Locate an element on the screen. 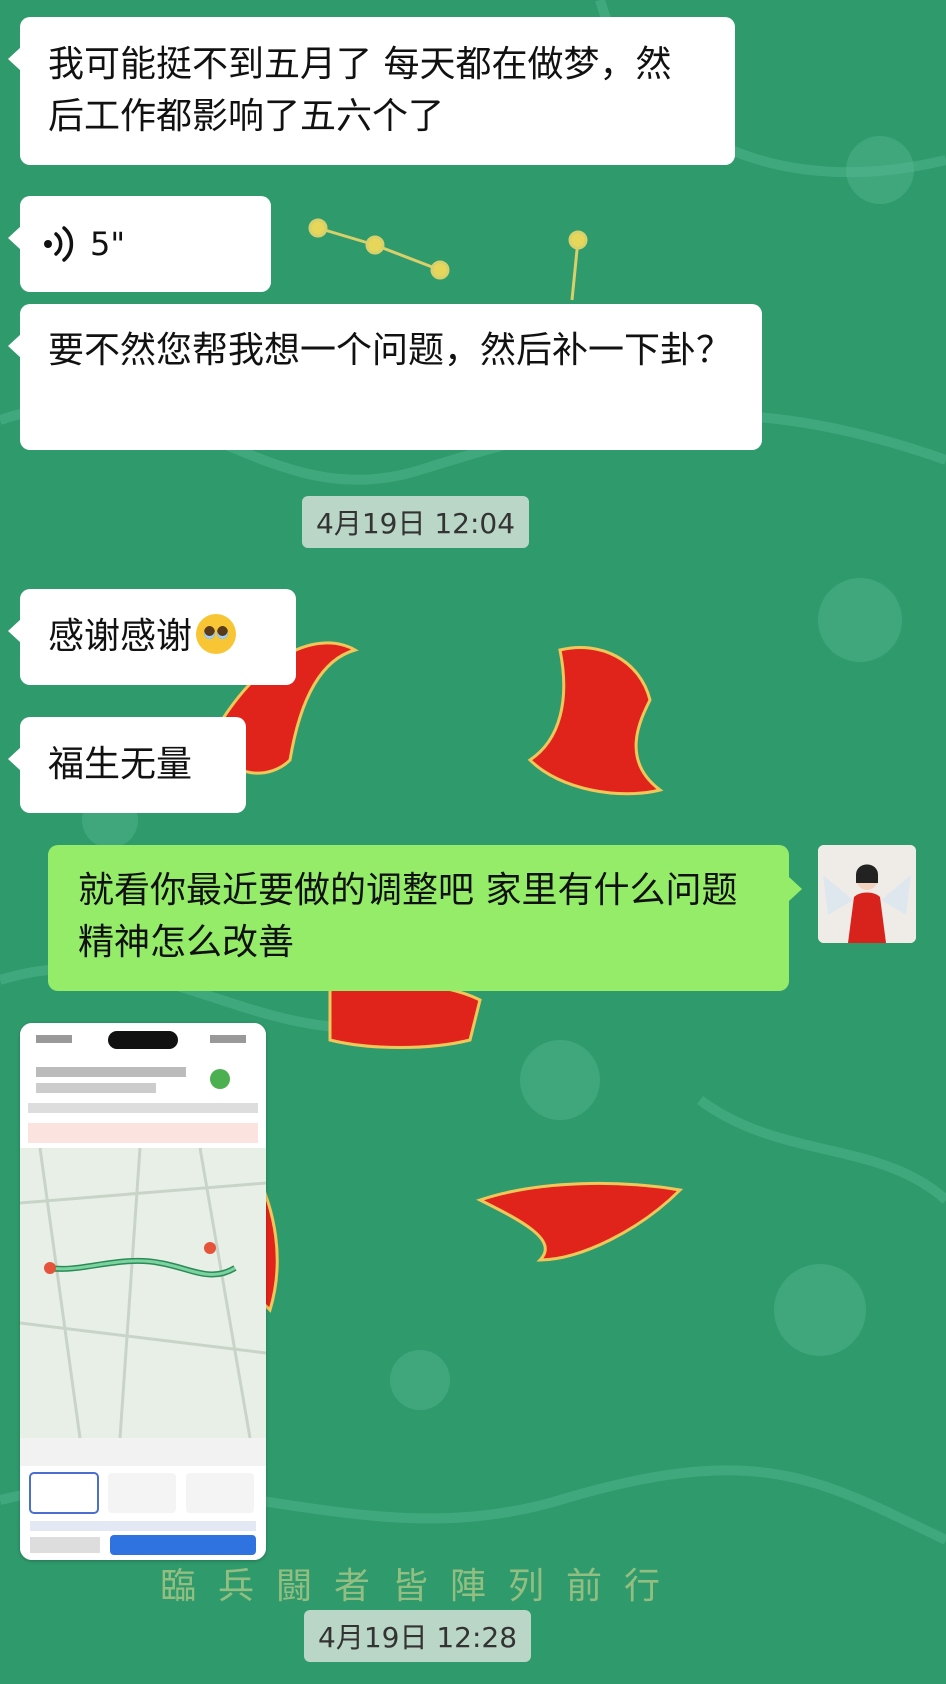 The width and height of the screenshot is (946, 1684). pleading-face-icon is located at coordinates (216, 634).